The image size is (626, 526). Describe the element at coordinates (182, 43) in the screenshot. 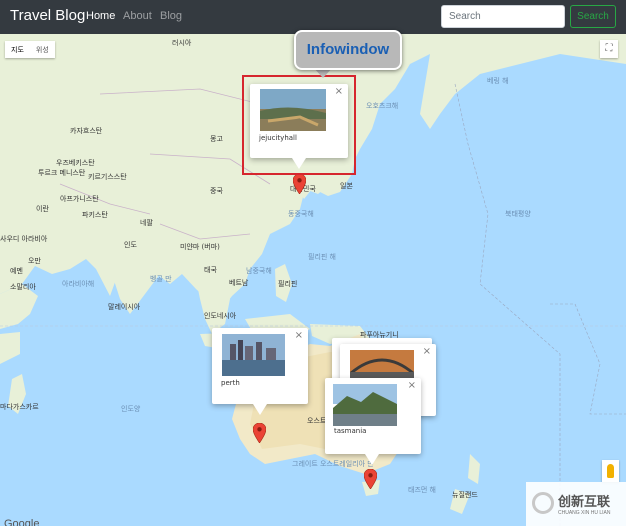

I see `label-russia: 러시아` at that location.